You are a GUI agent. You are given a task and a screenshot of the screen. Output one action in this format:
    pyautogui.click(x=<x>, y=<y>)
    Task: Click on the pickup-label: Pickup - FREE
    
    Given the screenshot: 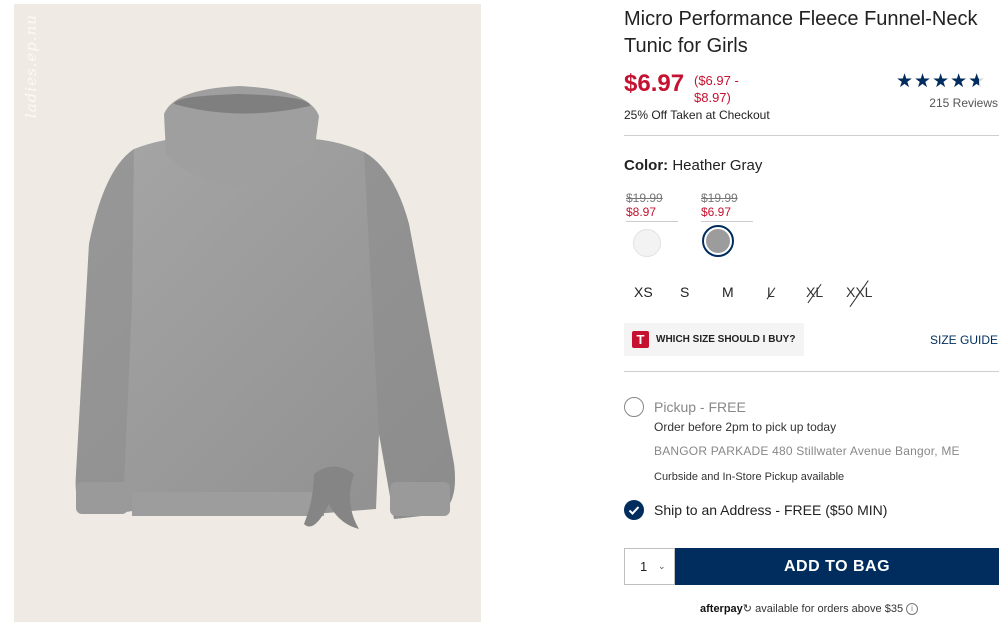 What is the action you would take?
    pyautogui.click(x=700, y=407)
    